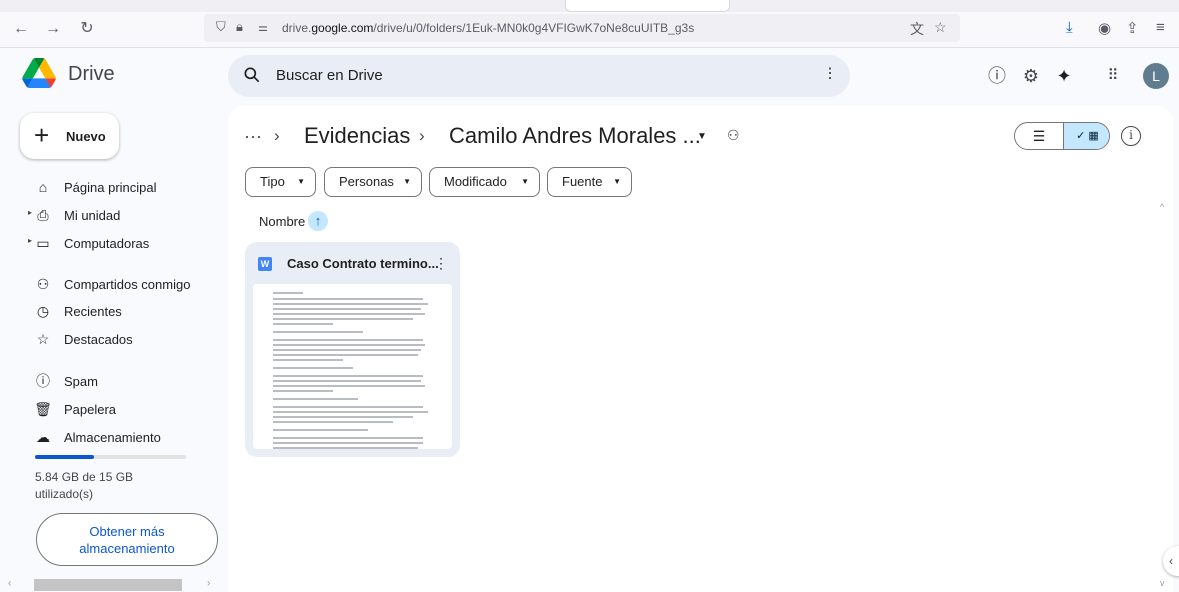 The height and width of the screenshot is (592, 1179). What do you see at coordinates (1165, 390) in the screenshot?
I see `main-vertical-scrollbar: ^ v` at bounding box center [1165, 390].